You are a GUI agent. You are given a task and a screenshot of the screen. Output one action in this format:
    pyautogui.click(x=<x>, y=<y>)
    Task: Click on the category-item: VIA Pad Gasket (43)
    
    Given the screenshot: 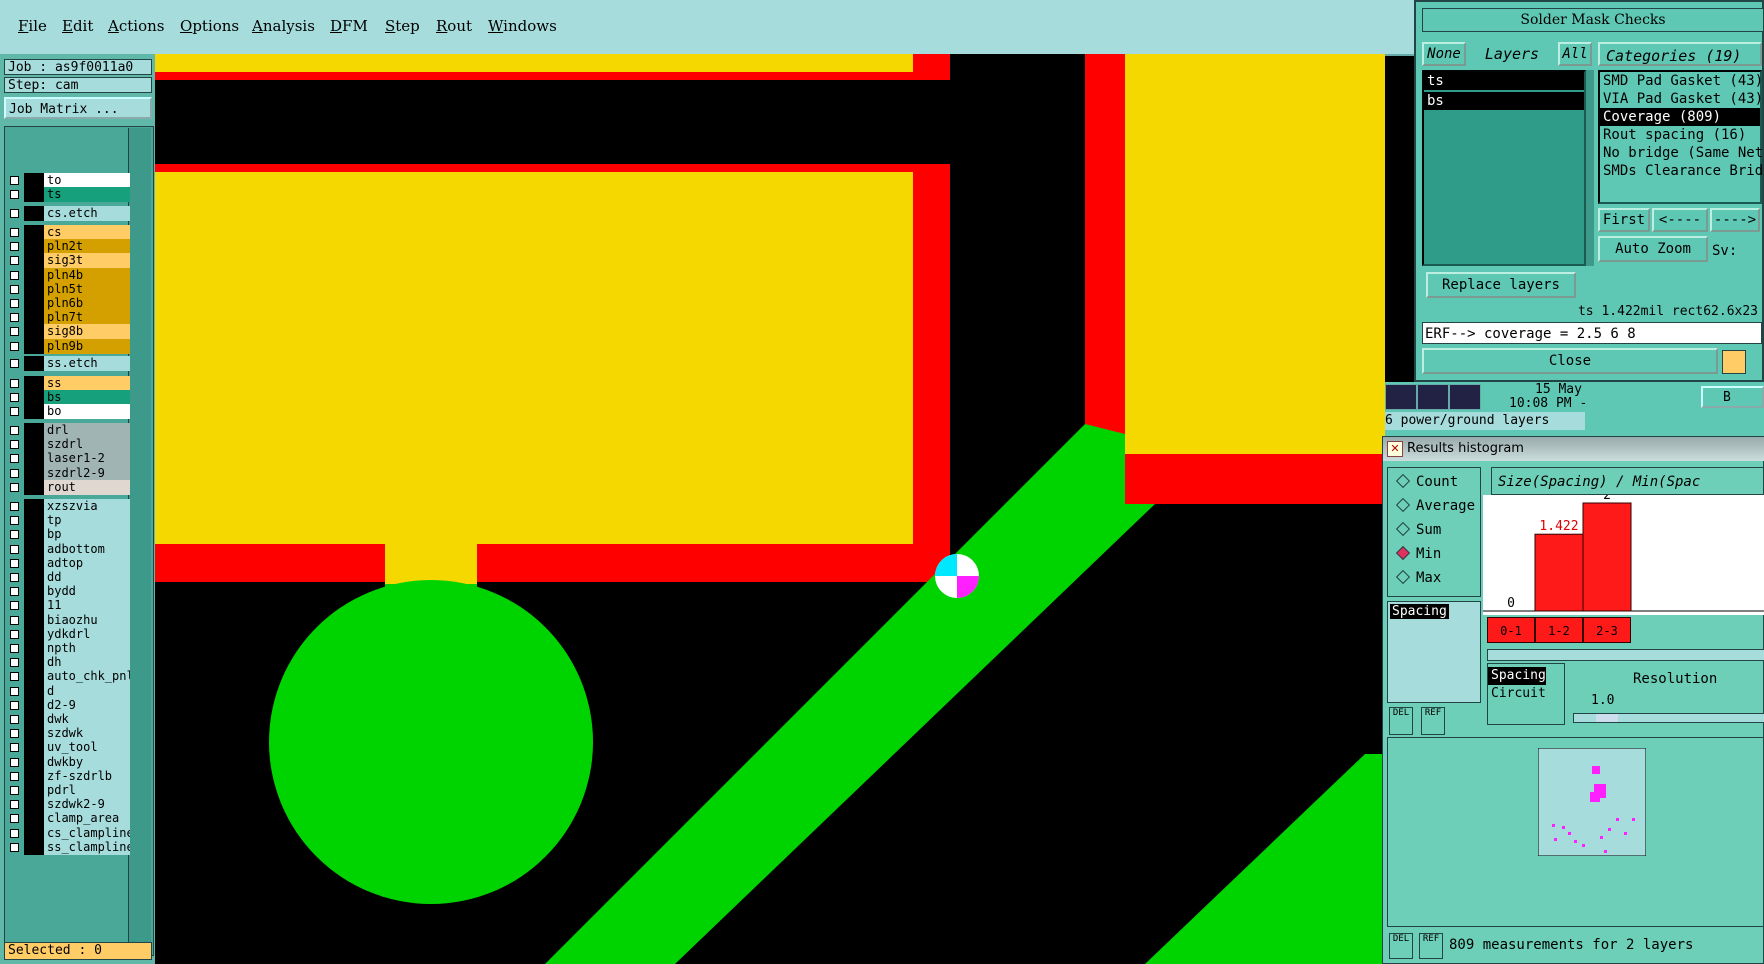 What is the action you would take?
    pyautogui.click(x=1681, y=99)
    